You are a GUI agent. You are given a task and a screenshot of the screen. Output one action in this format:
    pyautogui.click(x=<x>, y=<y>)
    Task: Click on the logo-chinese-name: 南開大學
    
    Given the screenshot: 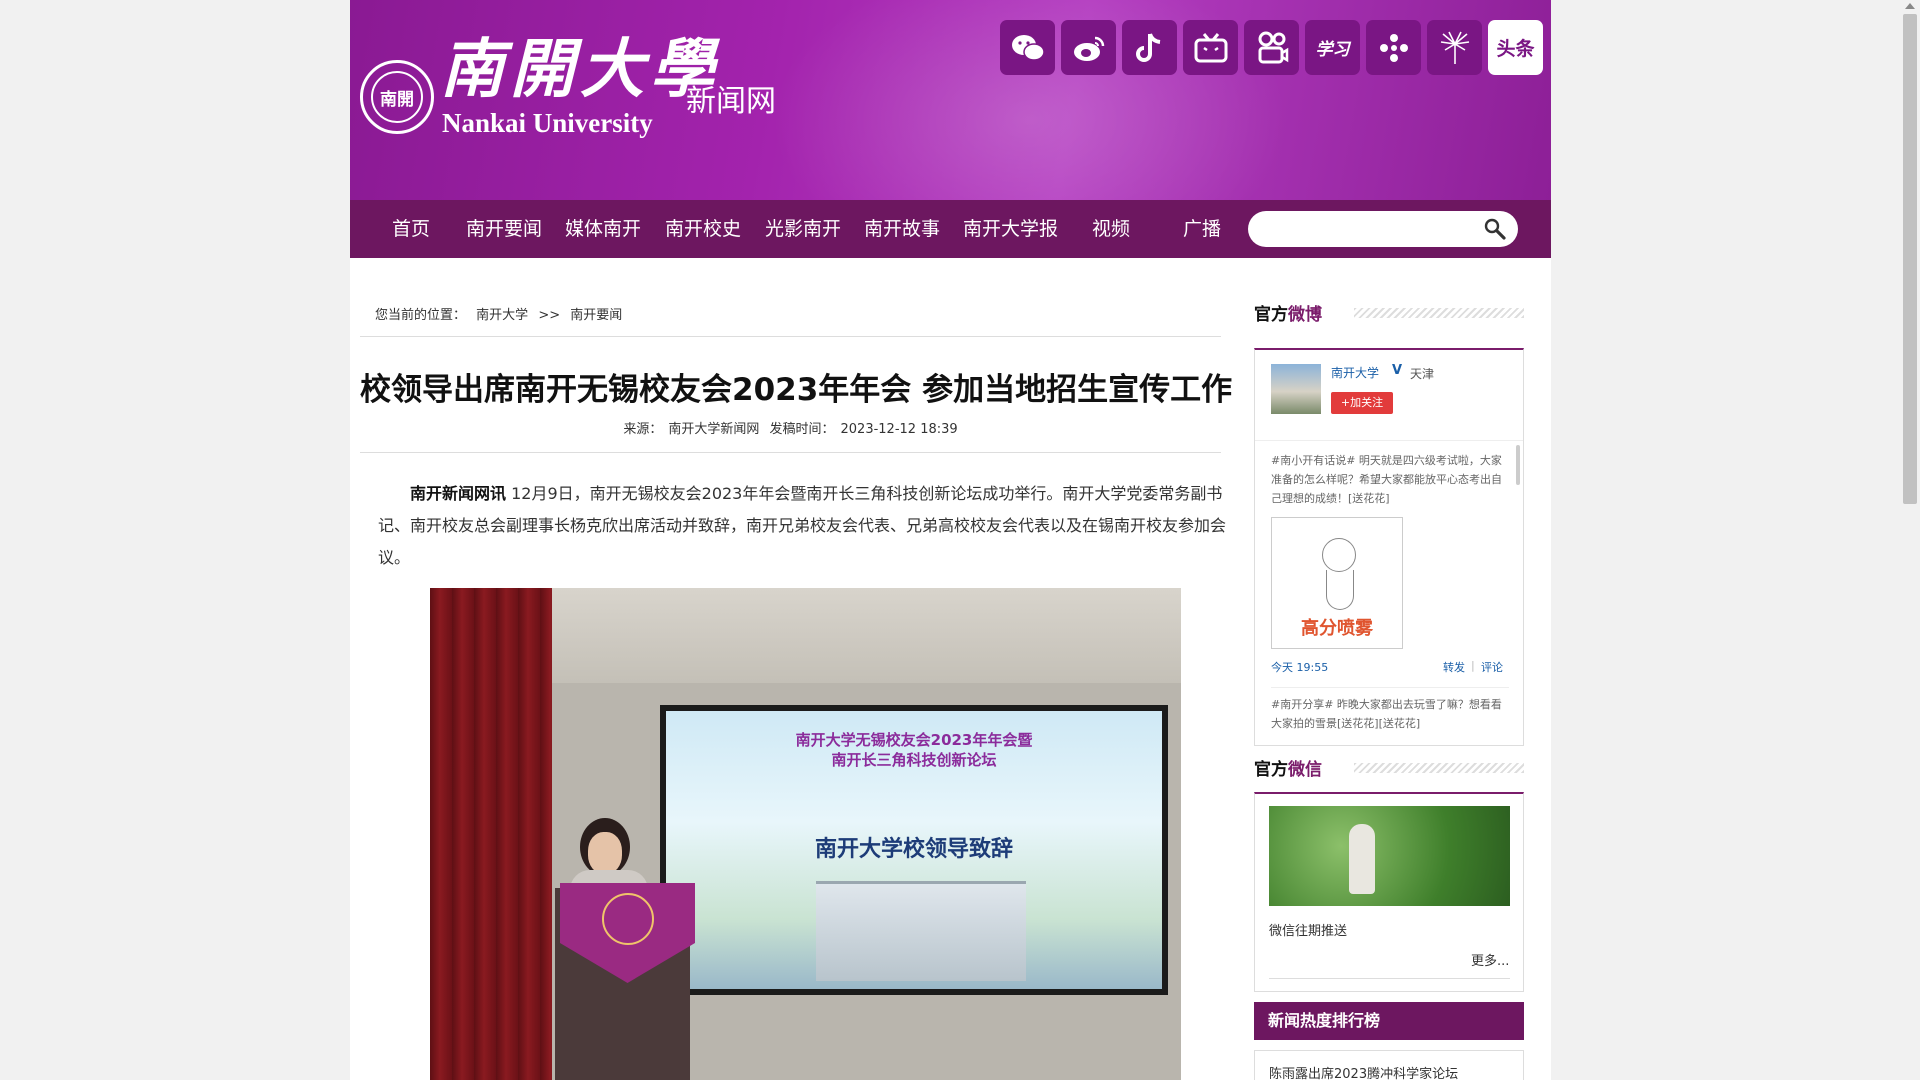 What is the action you would take?
    pyautogui.click(x=580, y=70)
    